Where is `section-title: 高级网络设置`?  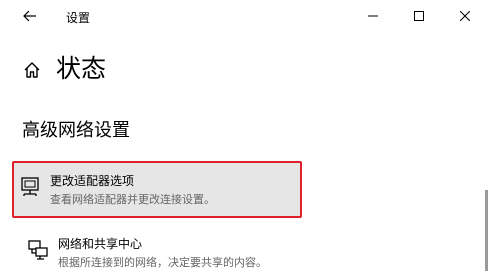
section-title: 高级网络设置 is located at coordinates (76, 130).